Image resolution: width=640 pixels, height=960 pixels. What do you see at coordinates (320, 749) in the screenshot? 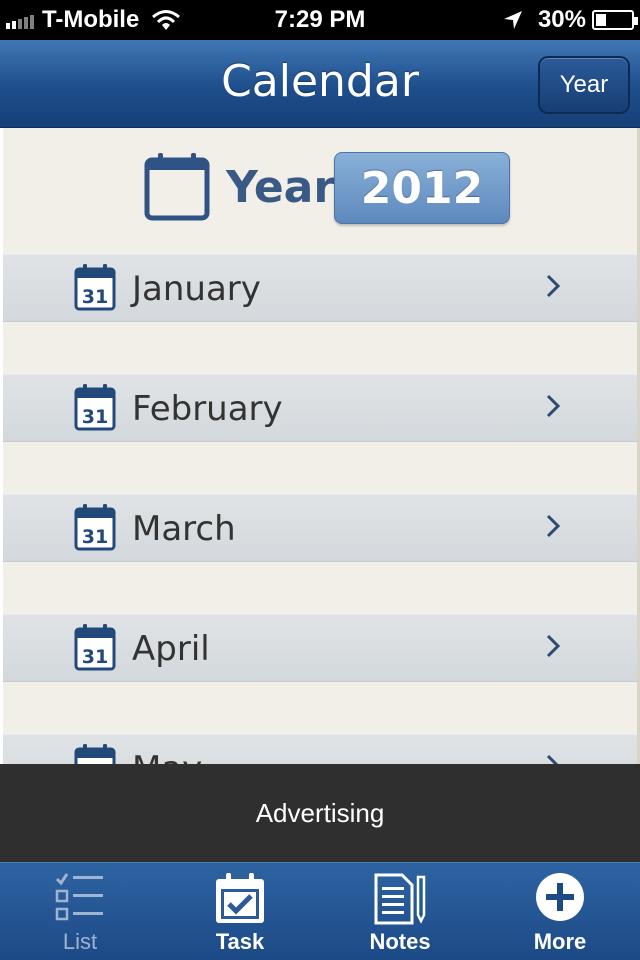
I see `month-row: 31 May` at bounding box center [320, 749].